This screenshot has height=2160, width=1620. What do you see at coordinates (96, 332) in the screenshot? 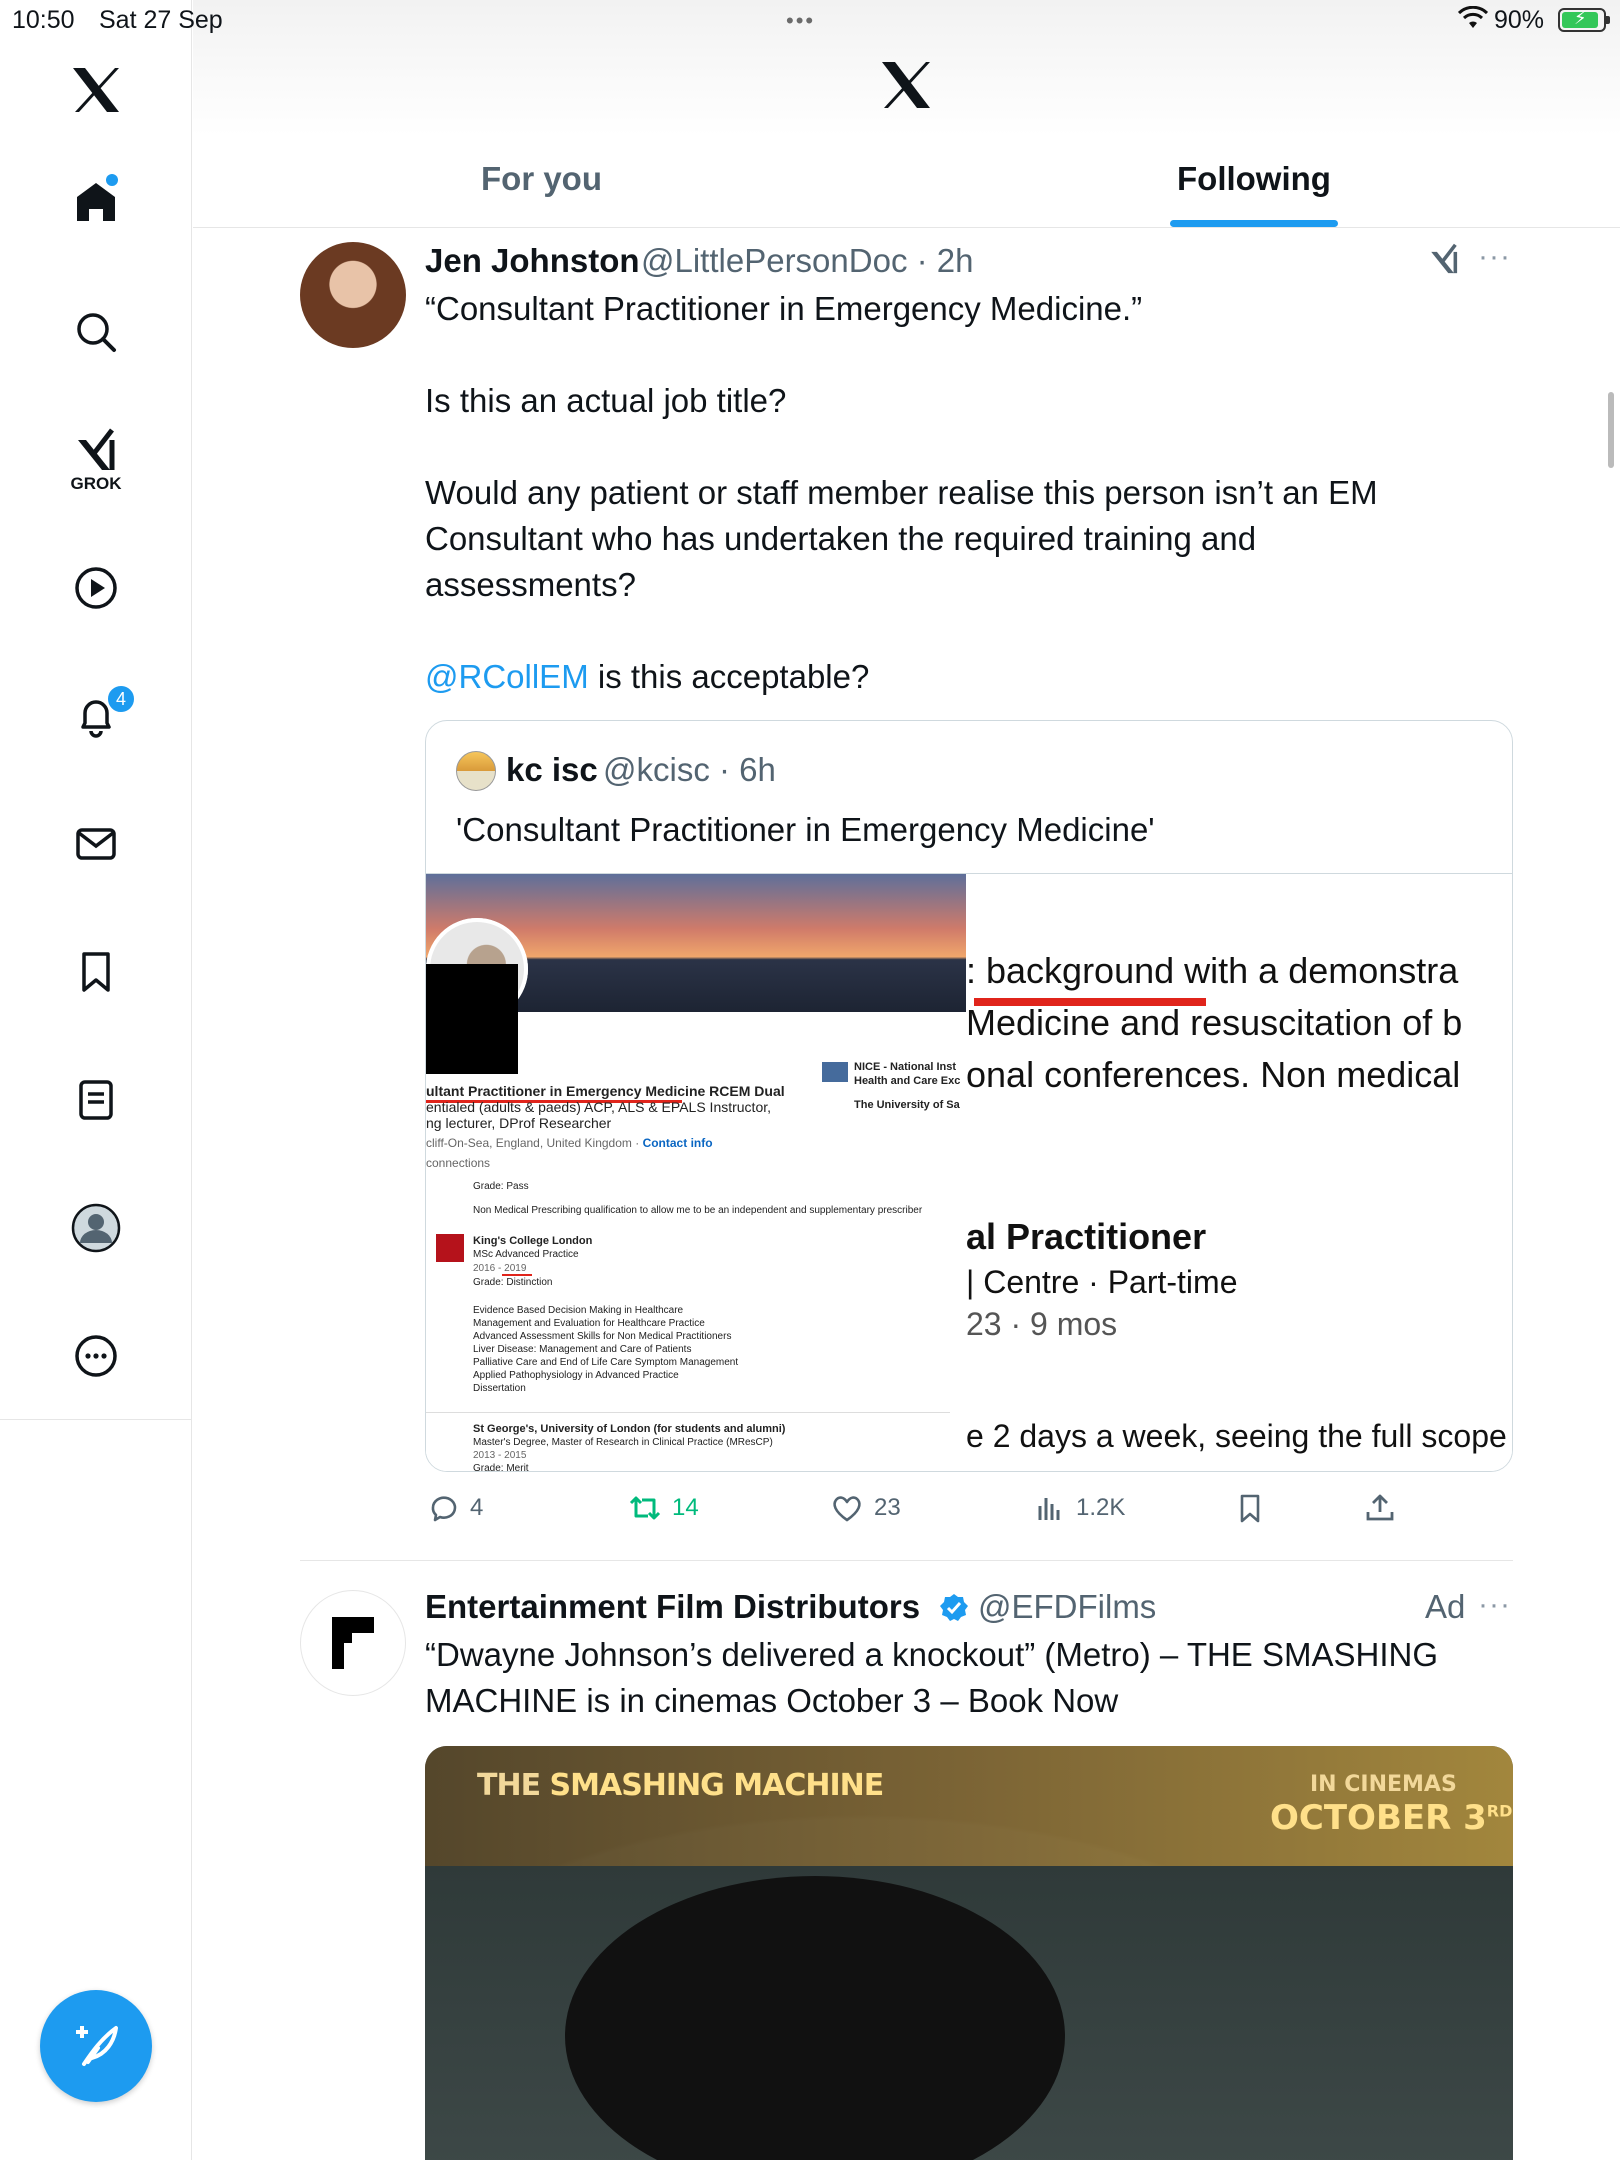
I see `search-icon` at bounding box center [96, 332].